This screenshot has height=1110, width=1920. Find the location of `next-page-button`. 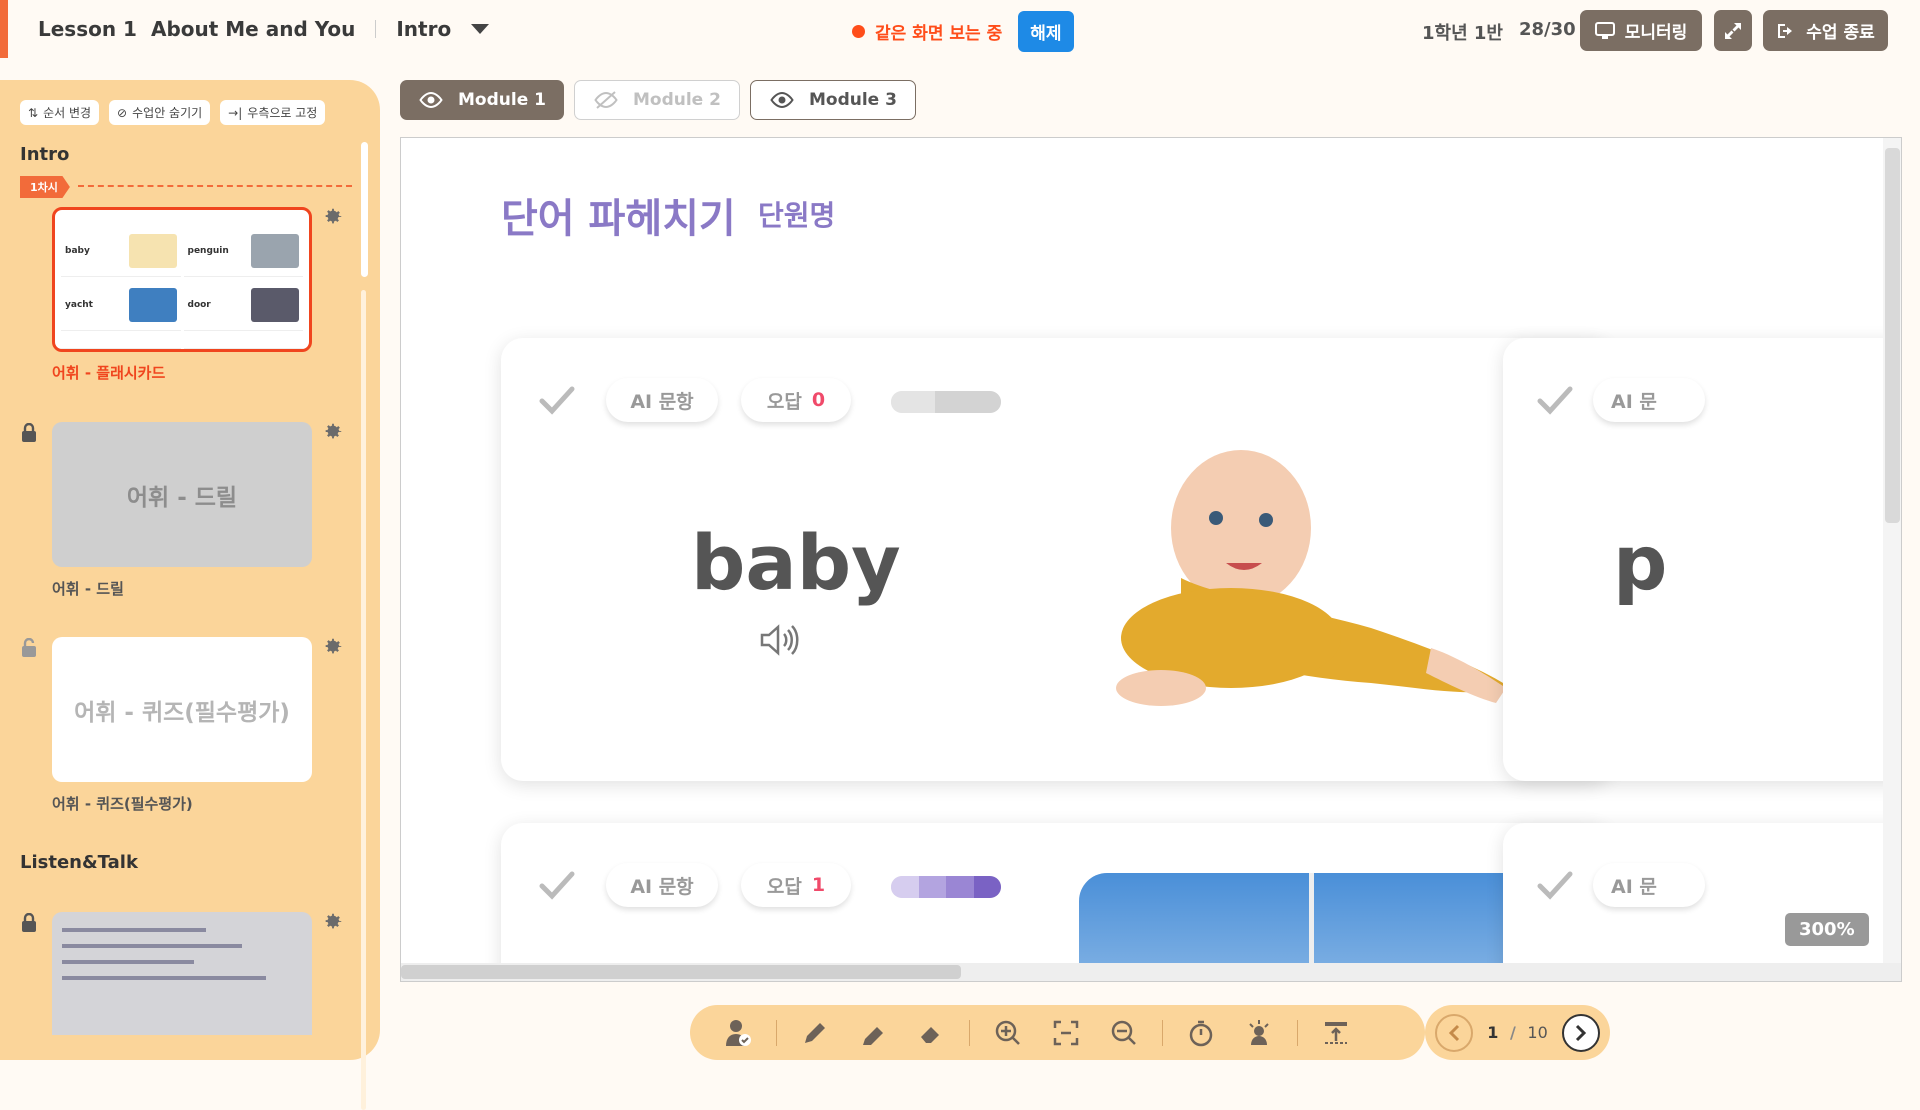

next-page-button is located at coordinates (1581, 1032).